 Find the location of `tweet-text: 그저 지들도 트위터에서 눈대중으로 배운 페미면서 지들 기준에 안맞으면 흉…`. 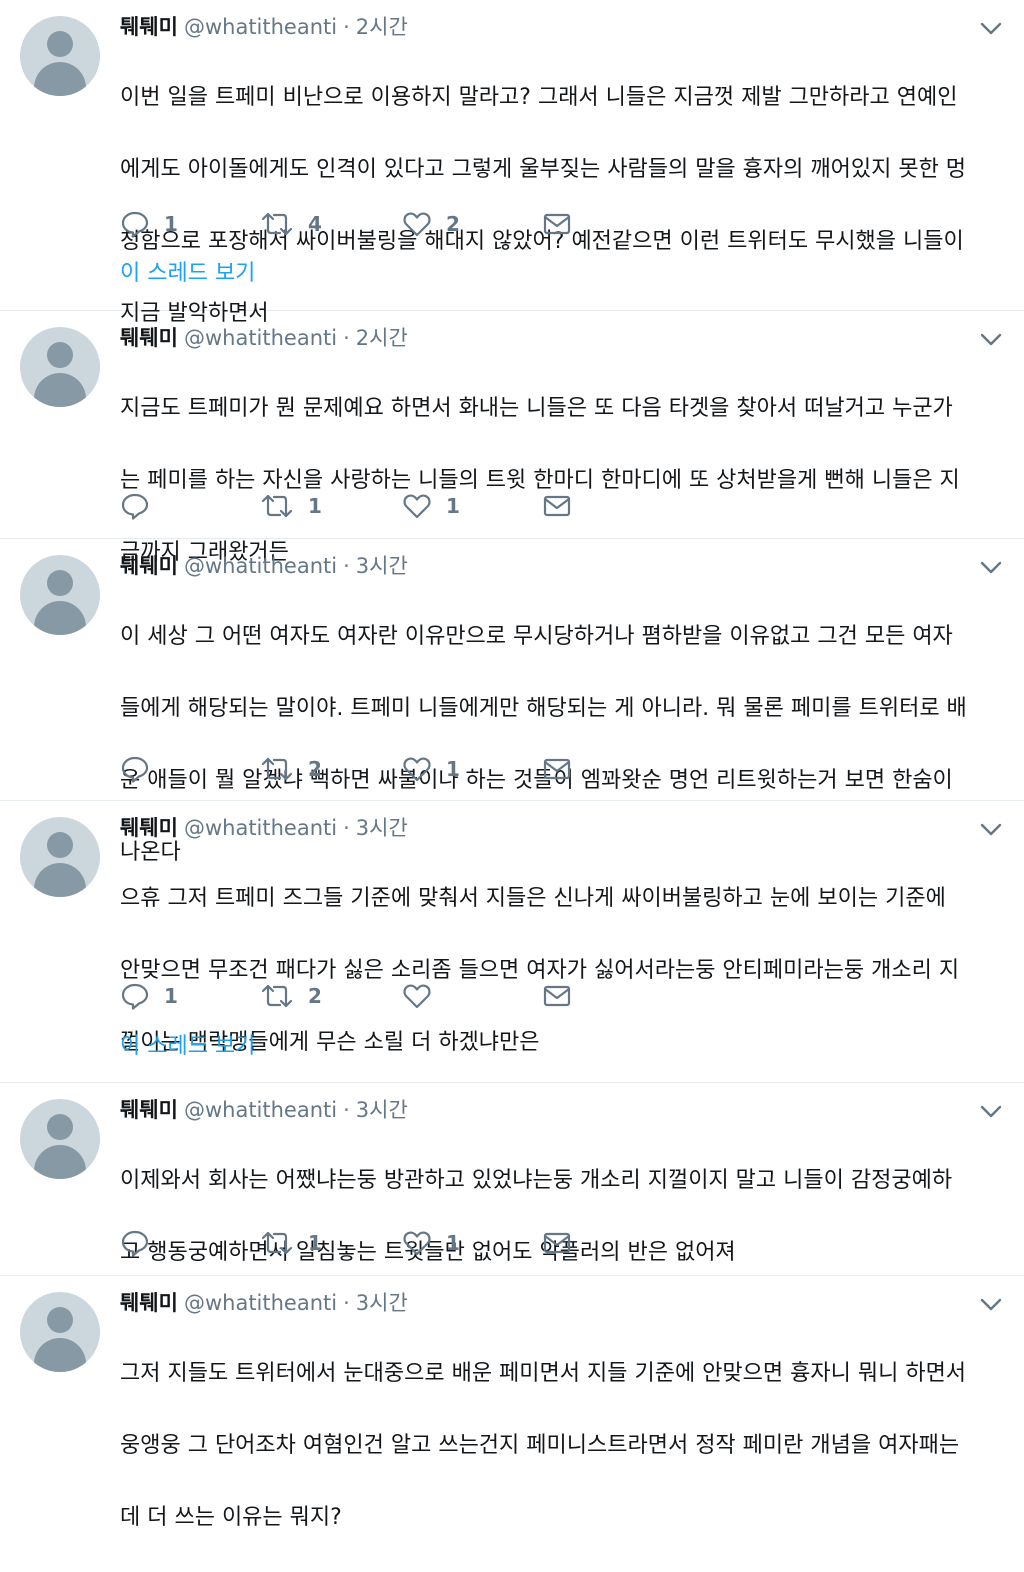

tweet-text: 그저 지들도 트위터에서 눈대중으로 배운 페미면서 지들 기준에 안맞으면 흉… is located at coordinates (565, 1446).